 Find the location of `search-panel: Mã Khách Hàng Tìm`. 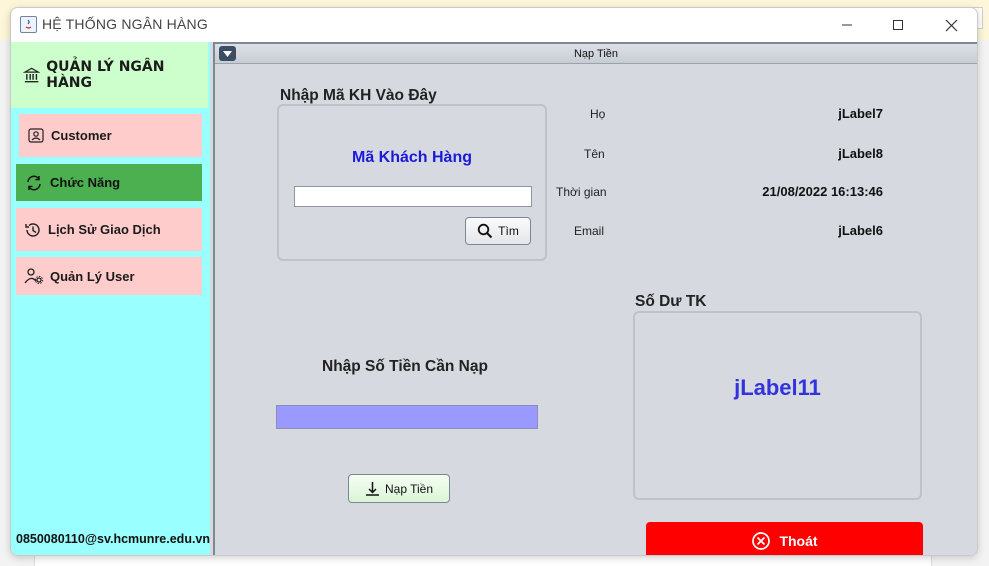

search-panel: Mã Khách Hàng Tìm is located at coordinates (412, 182).